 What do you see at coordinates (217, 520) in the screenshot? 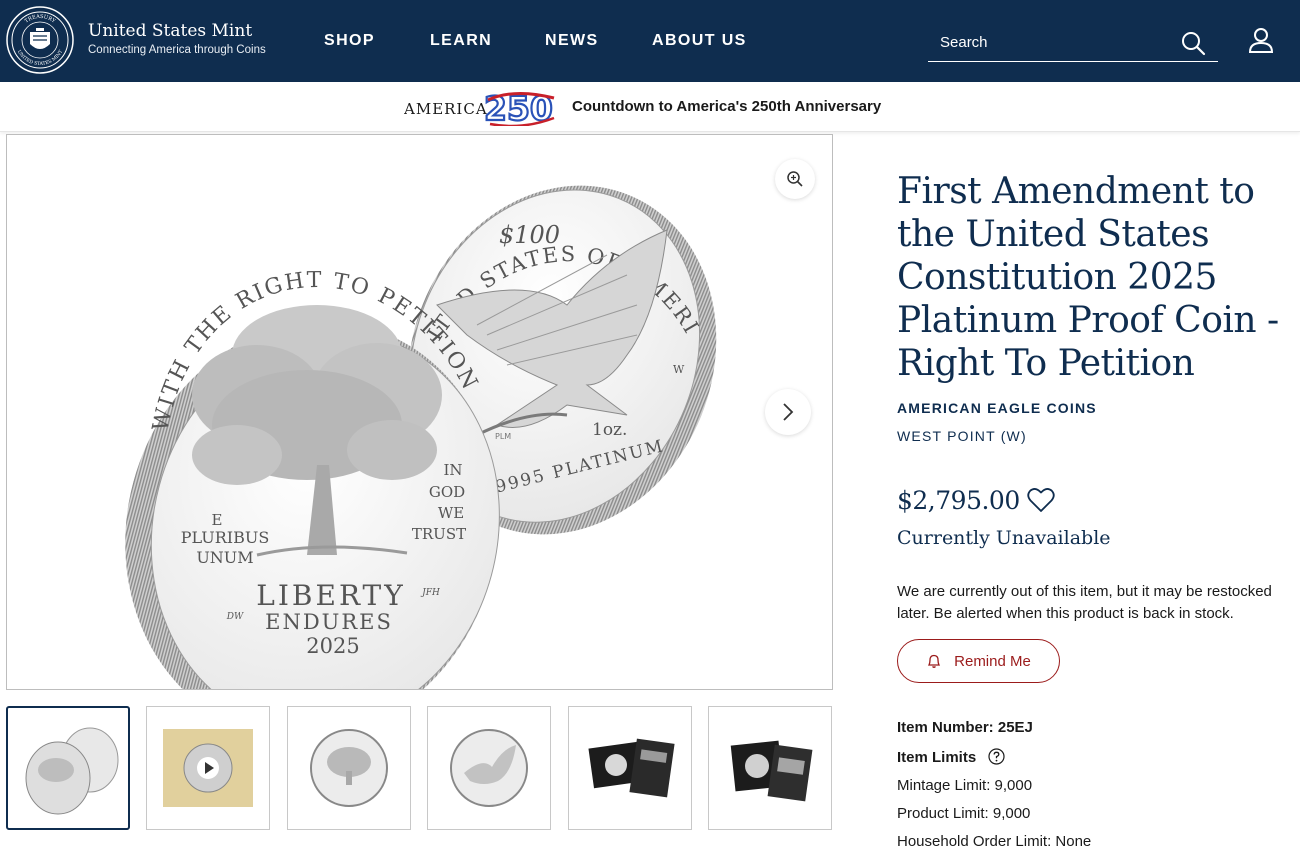
I see `motto-e: E` at bounding box center [217, 520].